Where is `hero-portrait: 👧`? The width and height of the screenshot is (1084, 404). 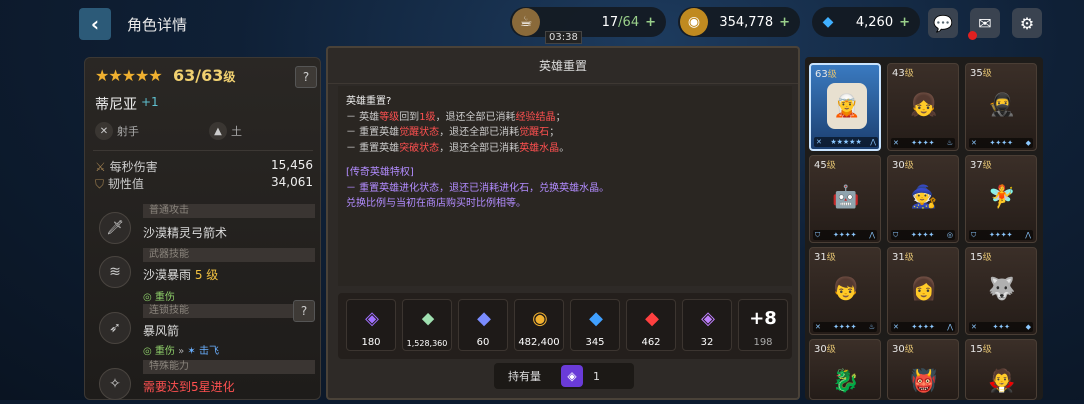 hero-portrait: 👧 is located at coordinates (924, 105).